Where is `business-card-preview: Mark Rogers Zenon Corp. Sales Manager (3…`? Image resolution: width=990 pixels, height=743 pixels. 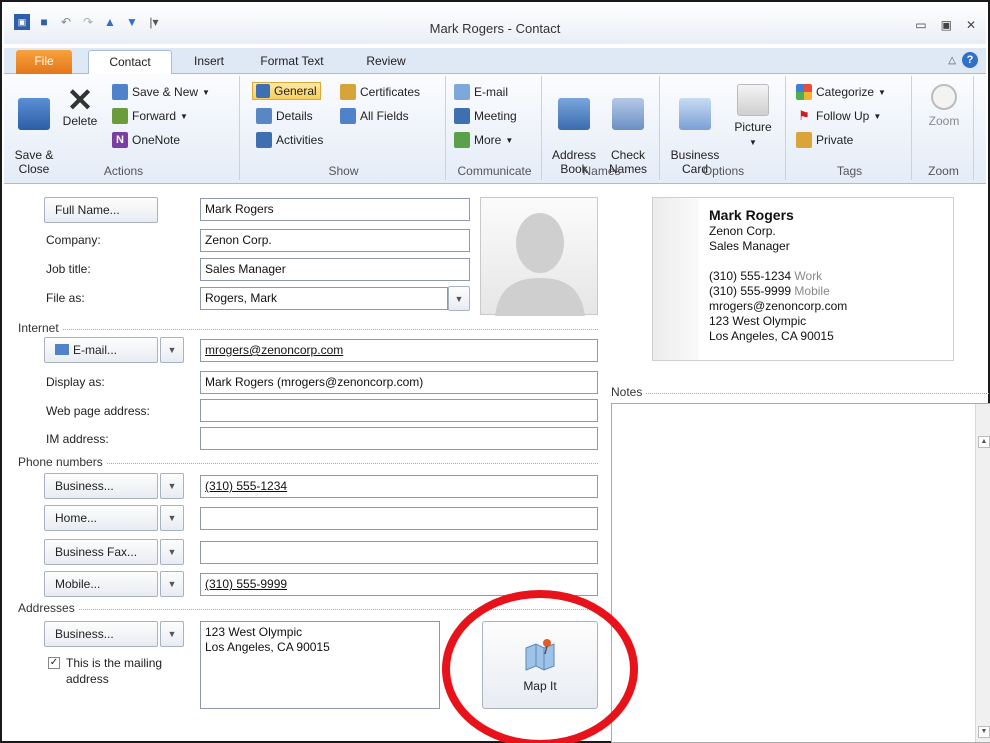 business-card-preview: Mark Rogers Zenon Corp. Sales Manager (3… is located at coordinates (803, 279).